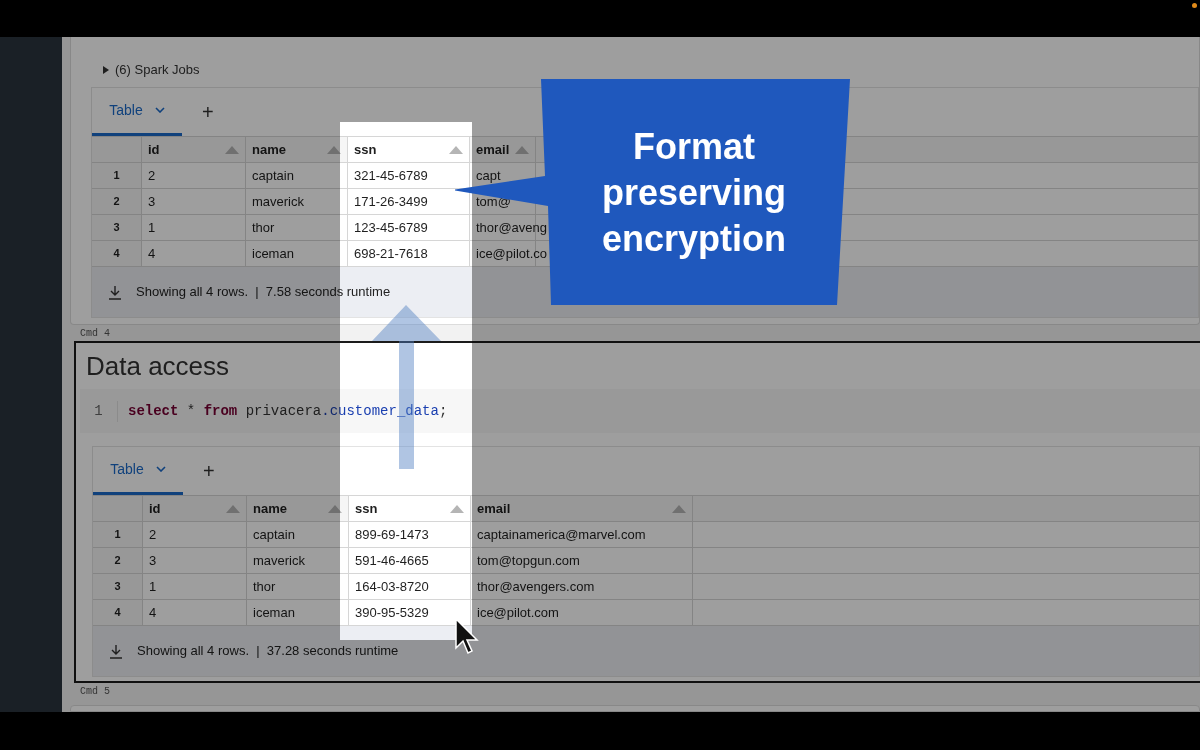  I want to click on callout-text: Format preserving encryption, so click(694, 193).